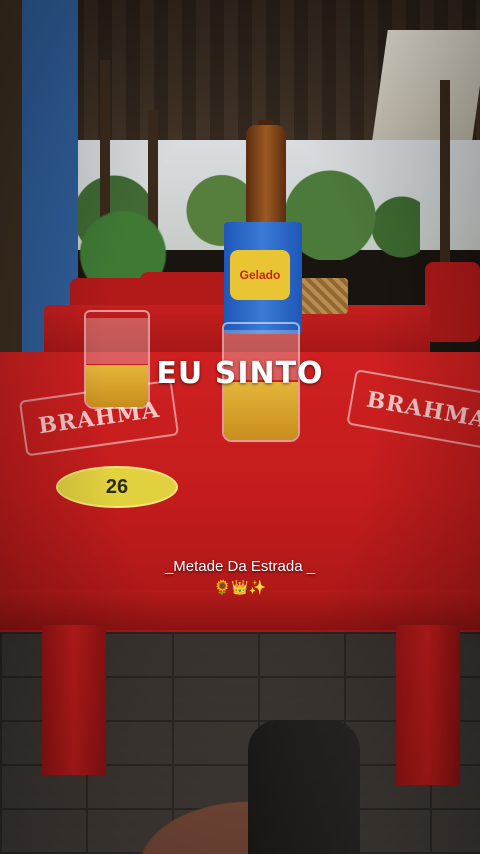 This screenshot has width=480, height=854. What do you see at coordinates (304, 787) in the screenshot?
I see `person-foot` at bounding box center [304, 787].